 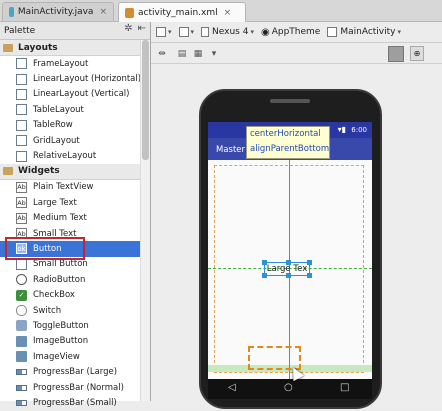 What do you see at coordinates (145, 100) in the screenshot?
I see `scrollbar-thumb` at bounding box center [145, 100].